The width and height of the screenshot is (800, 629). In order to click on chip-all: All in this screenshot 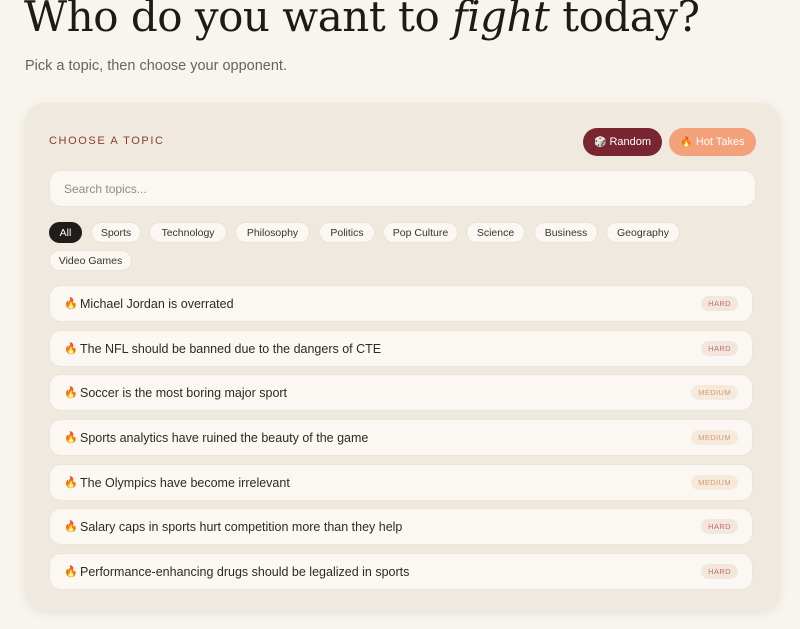, I will do `click(65, 232)`.